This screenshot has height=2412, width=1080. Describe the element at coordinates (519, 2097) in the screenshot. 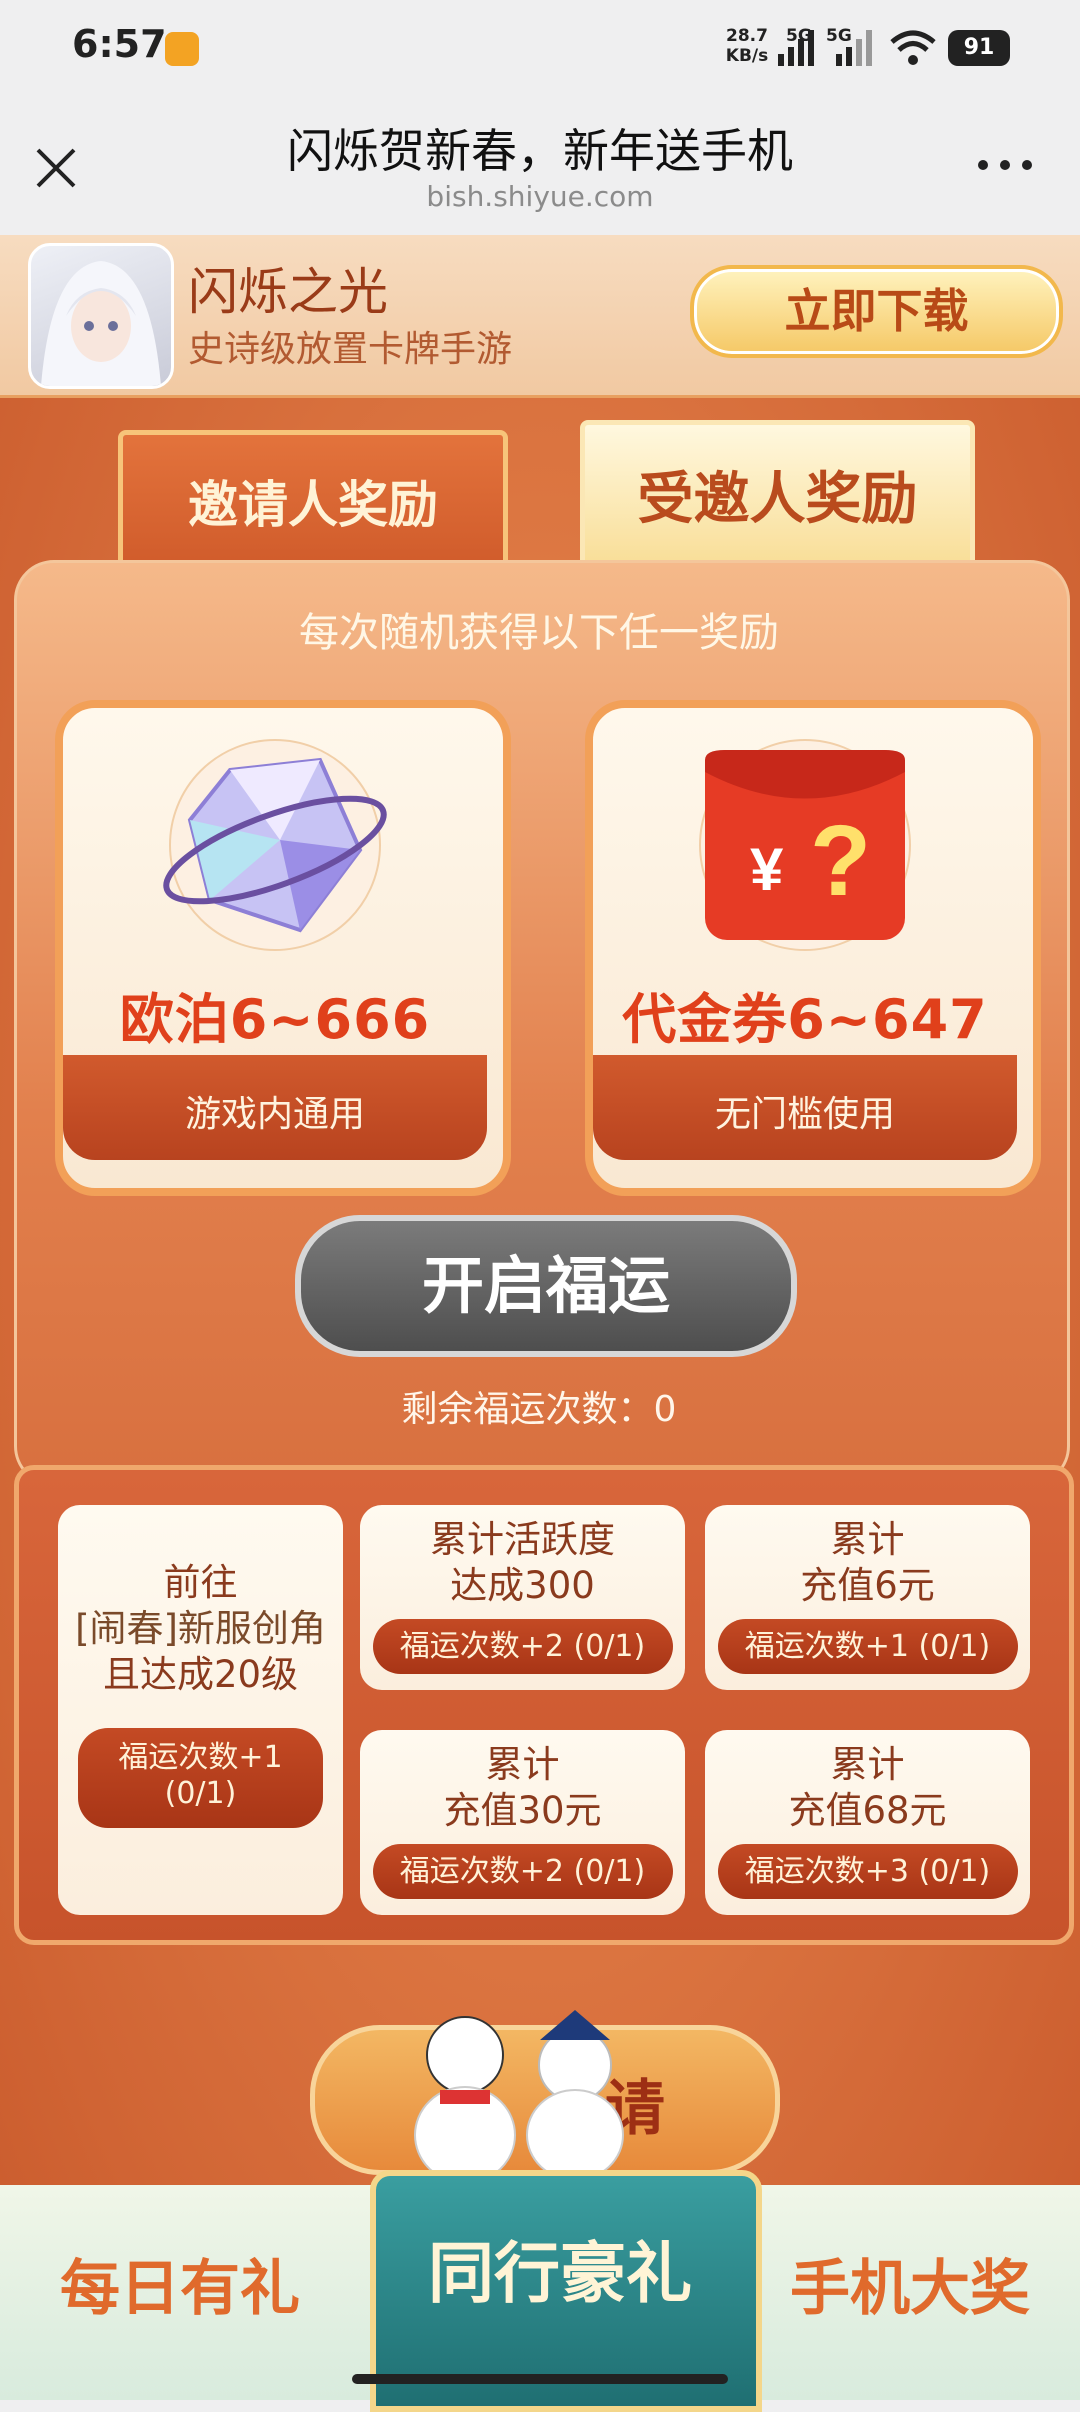

I see `snowman-characters-icon` at that location.